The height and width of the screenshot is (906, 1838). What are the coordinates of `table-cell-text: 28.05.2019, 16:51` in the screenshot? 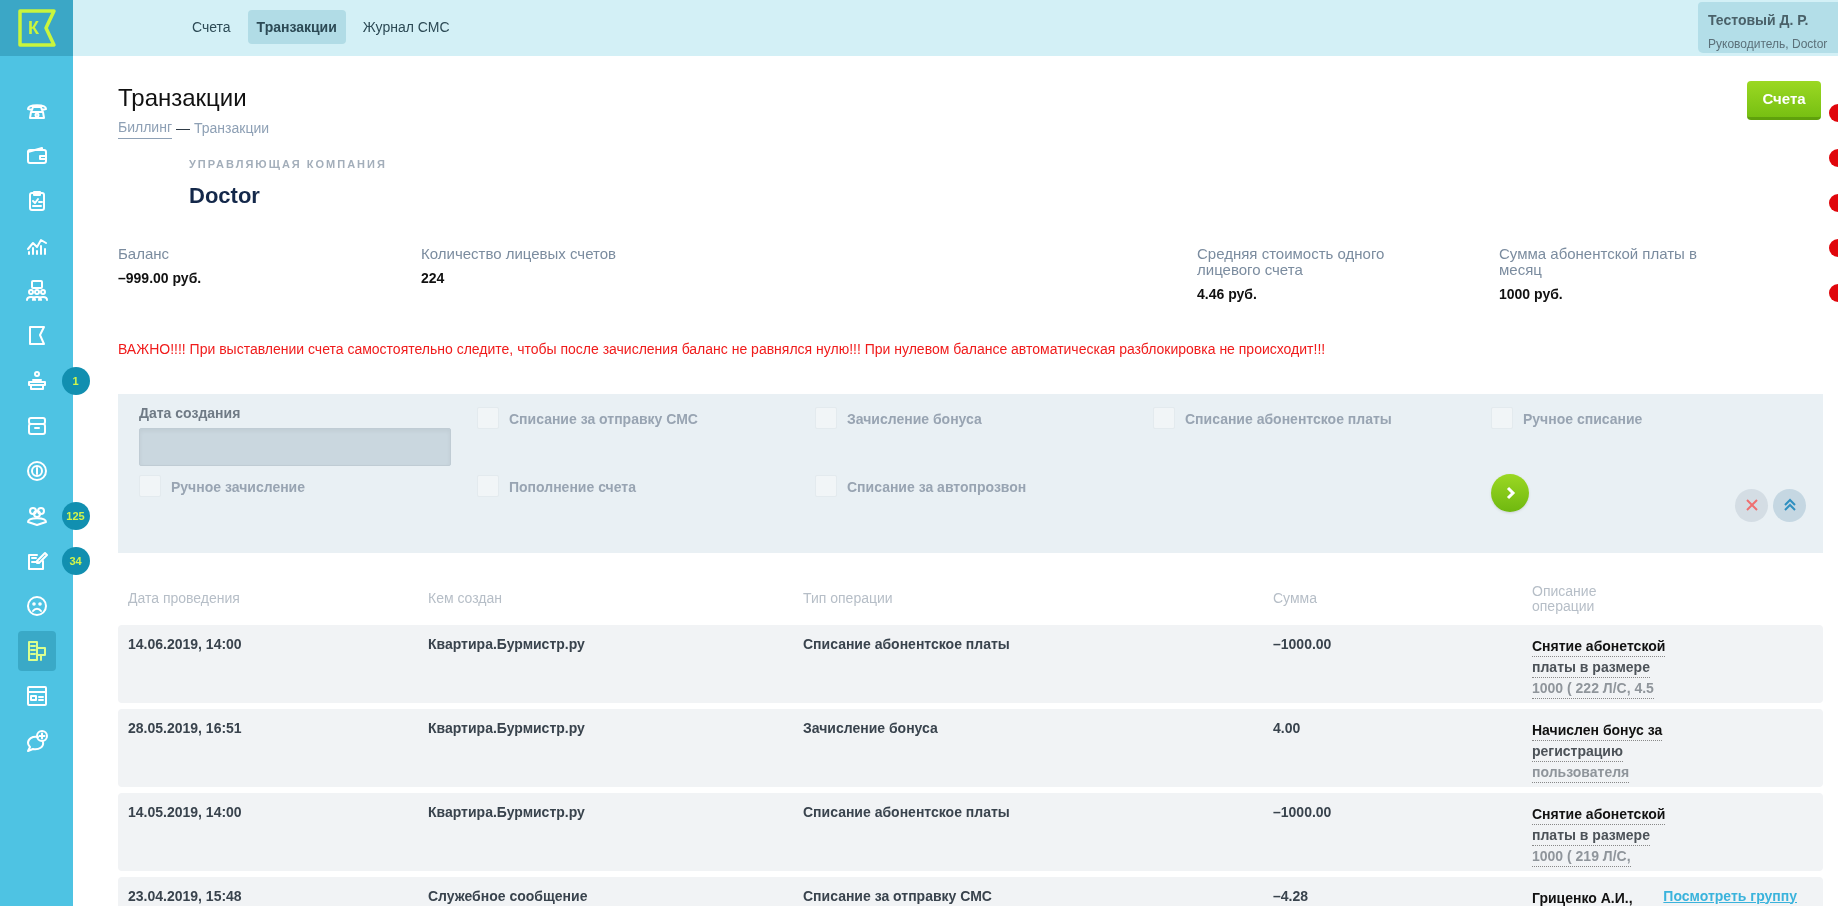 It's located at (185, 728).